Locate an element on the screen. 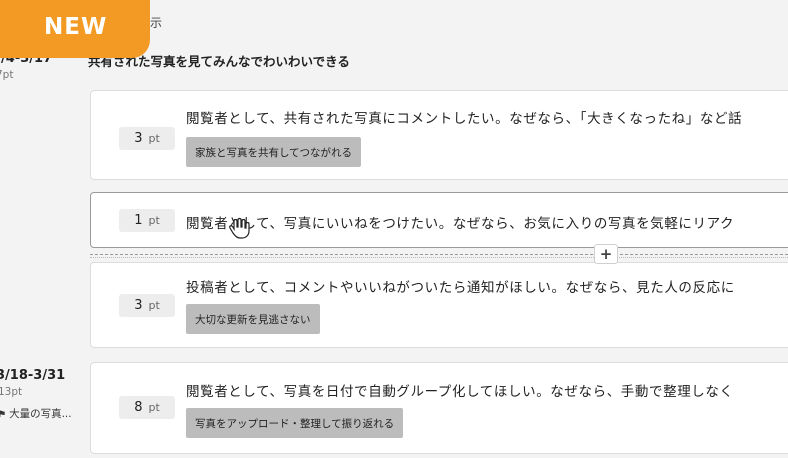 The image size is (788, 458). story-points: 8 pt is located at coordinates (147, 407).